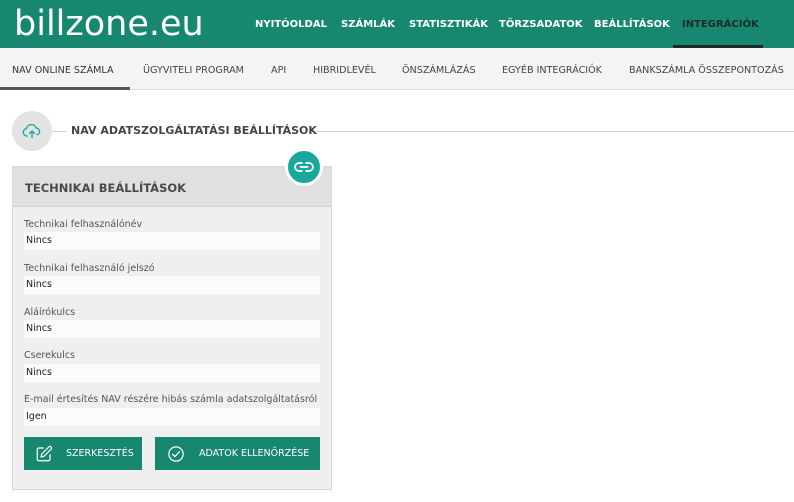  What do you see at coordinates (176, 454) in the screenshot?
I see `check-circle-icon` at bounding box center [176, 454].